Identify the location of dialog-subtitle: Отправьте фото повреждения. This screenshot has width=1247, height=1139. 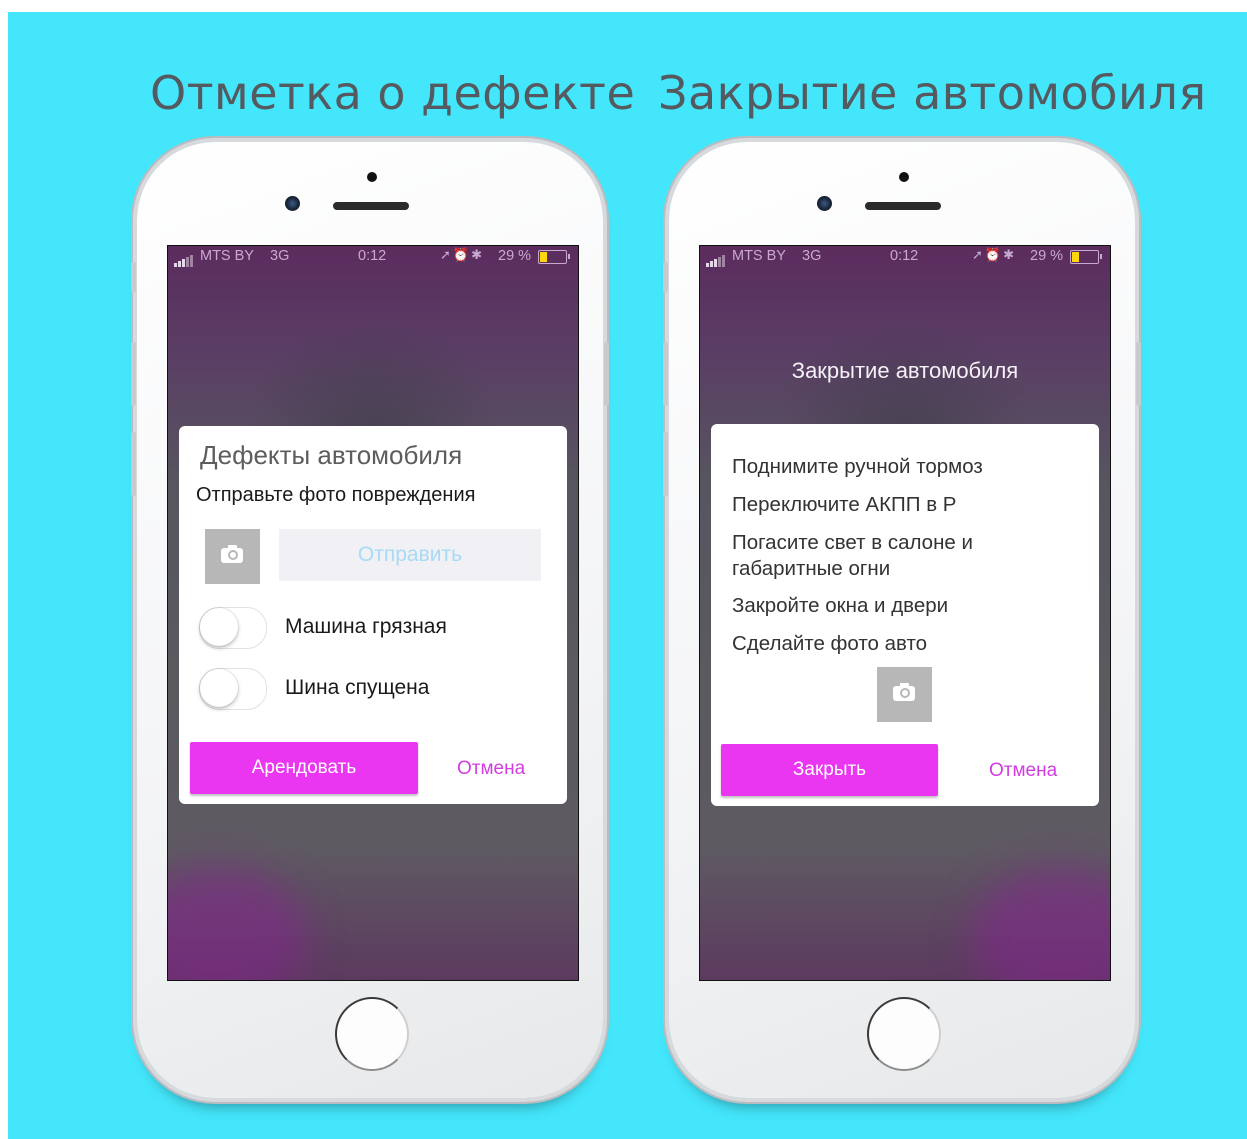
(336, 495).